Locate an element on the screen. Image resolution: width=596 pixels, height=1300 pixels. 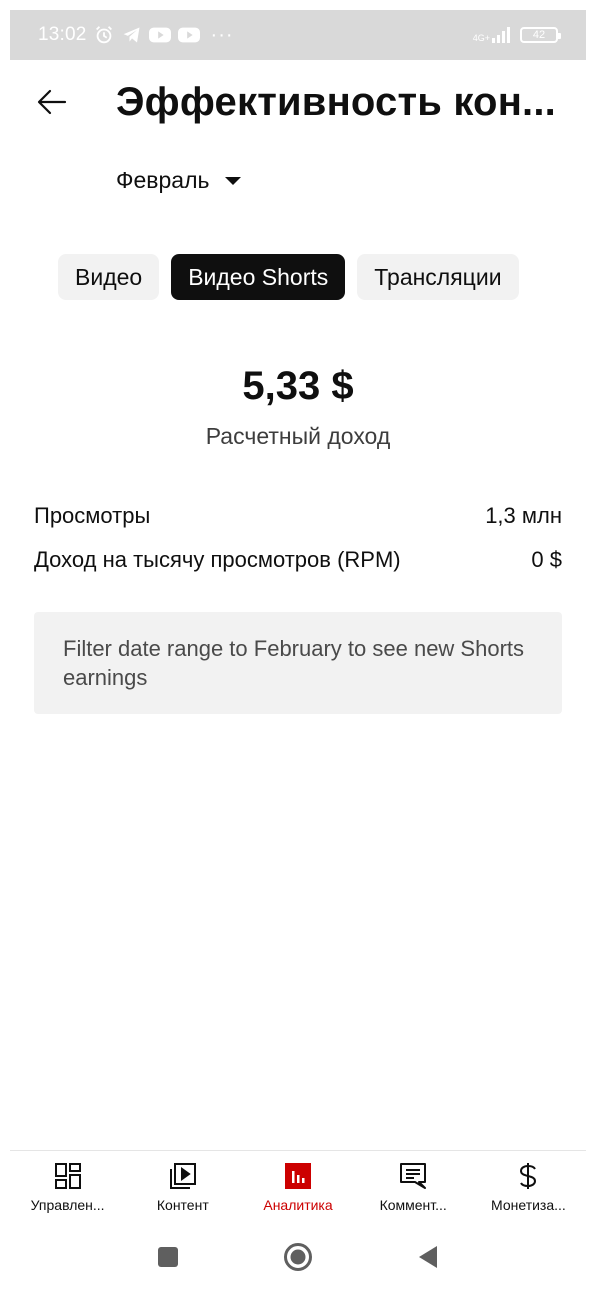
home-button is located at coordinates (298, 1257).